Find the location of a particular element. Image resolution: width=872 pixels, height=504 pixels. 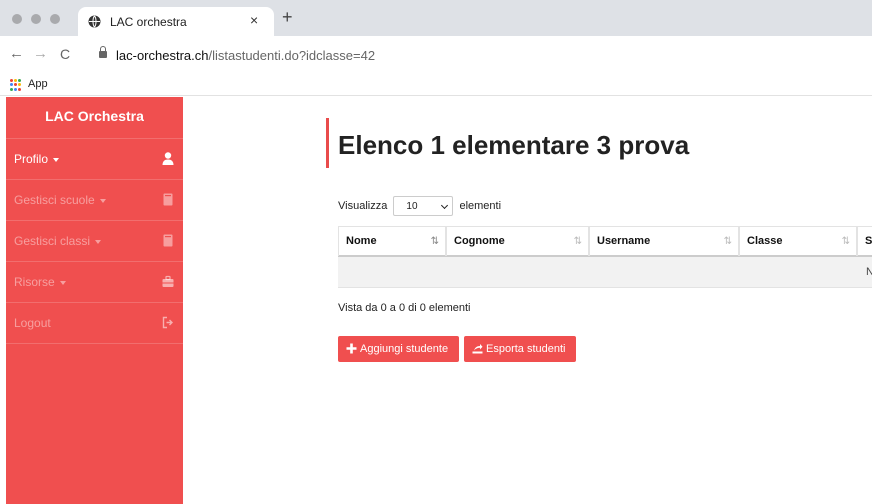

sidebar-item-label: Risorse is located at coordinates (34, 282).